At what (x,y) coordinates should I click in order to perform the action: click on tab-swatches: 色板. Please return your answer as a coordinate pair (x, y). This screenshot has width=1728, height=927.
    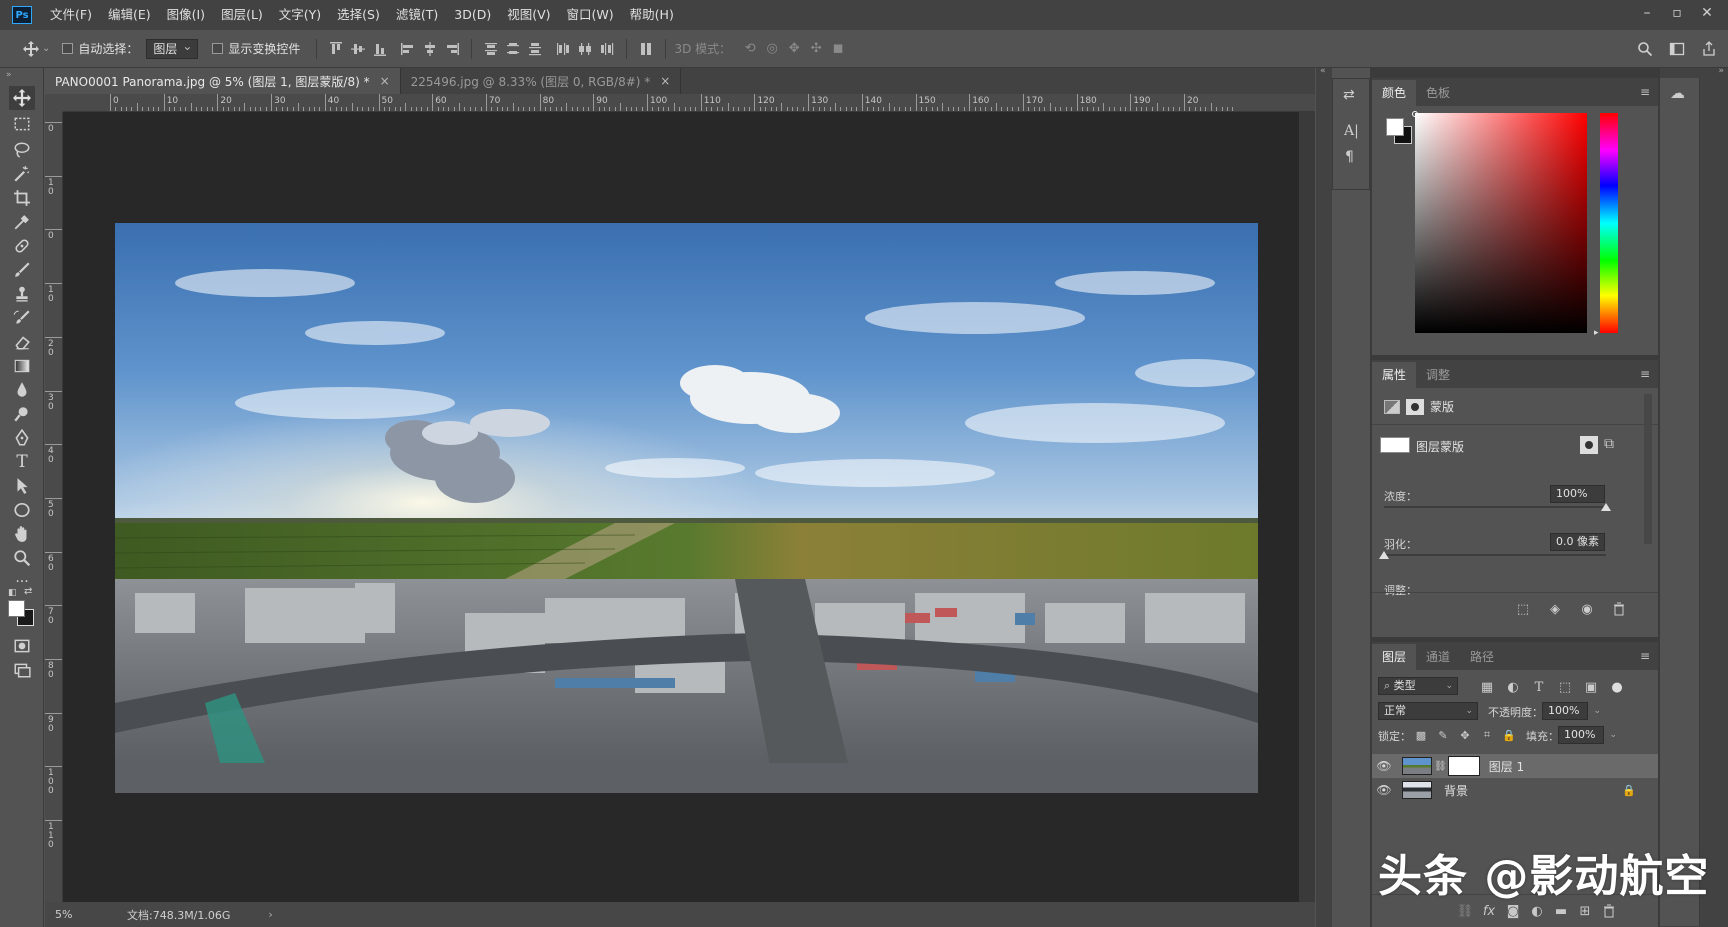
    Looking at the image, I should click on (1438, 93).